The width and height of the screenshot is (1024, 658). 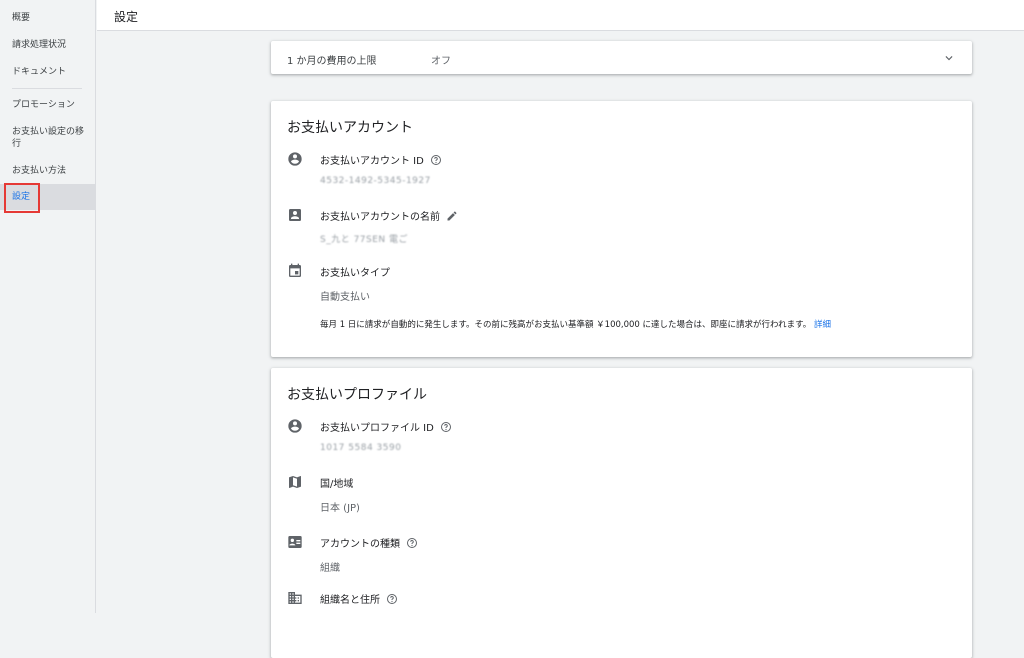 I want to click on country-label: 国/地域, so click(x=336, y=482).